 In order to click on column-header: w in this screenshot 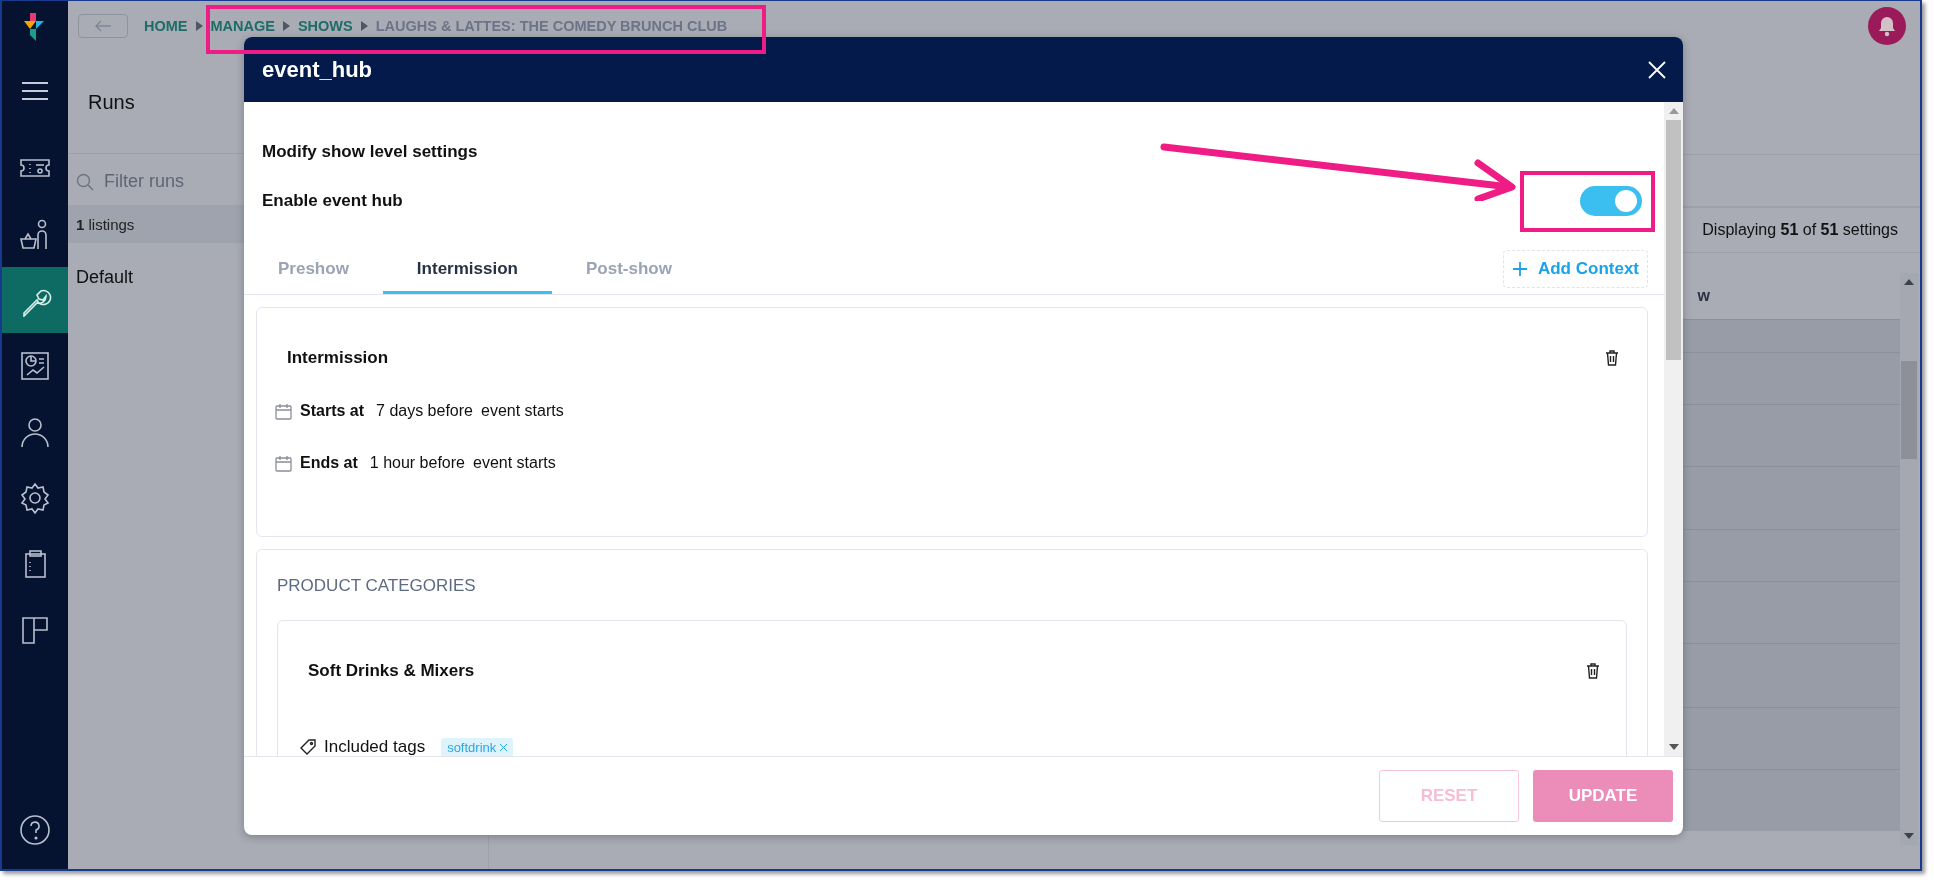, I will do `click(1703, 296)`.